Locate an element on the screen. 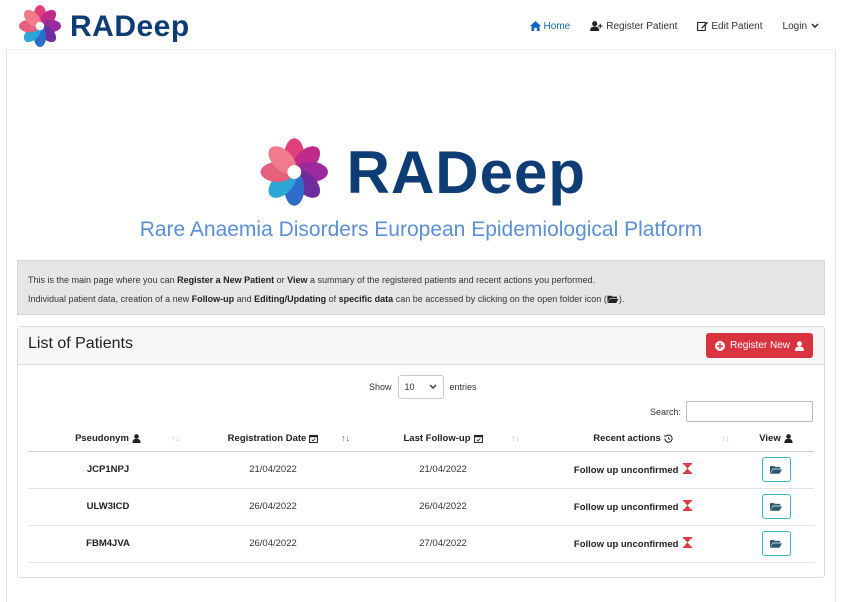  radeep-flower-hero-icon is located at coordinates (294, 172).